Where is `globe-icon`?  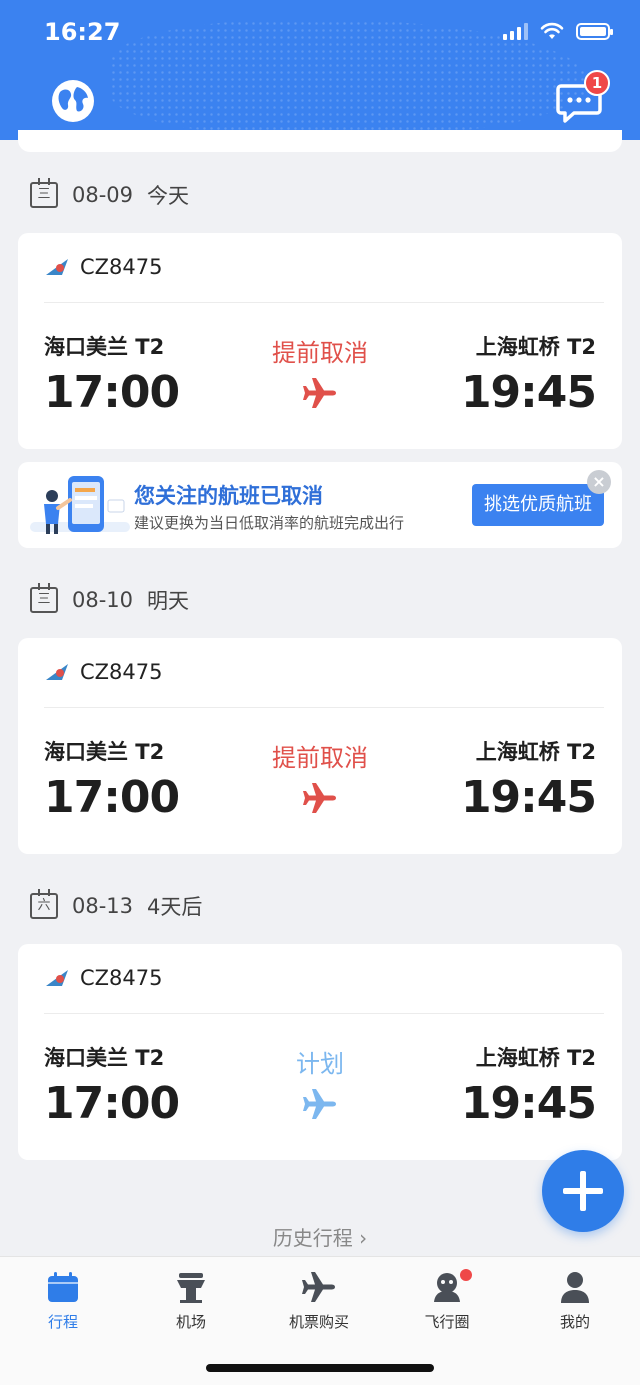
globe-icon is located at coordinates (73, 101).